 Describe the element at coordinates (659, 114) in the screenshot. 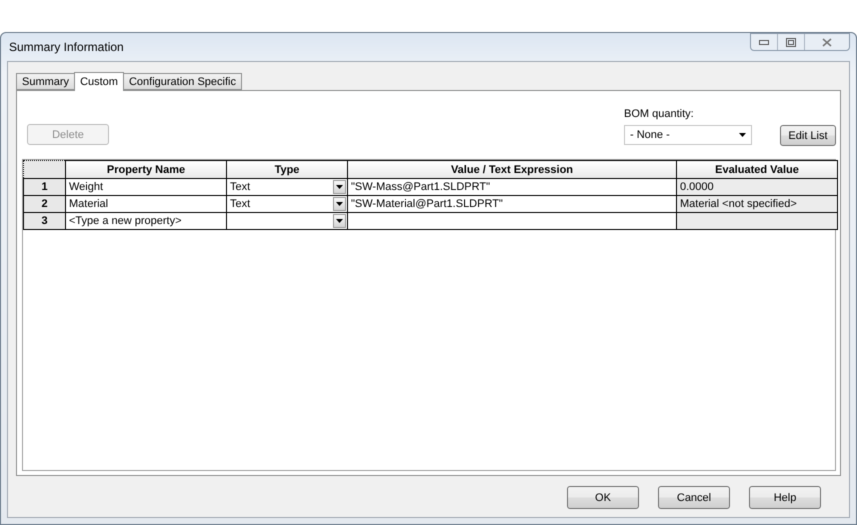

I see `bom-quantity-label: BOM quantity:` at that location.